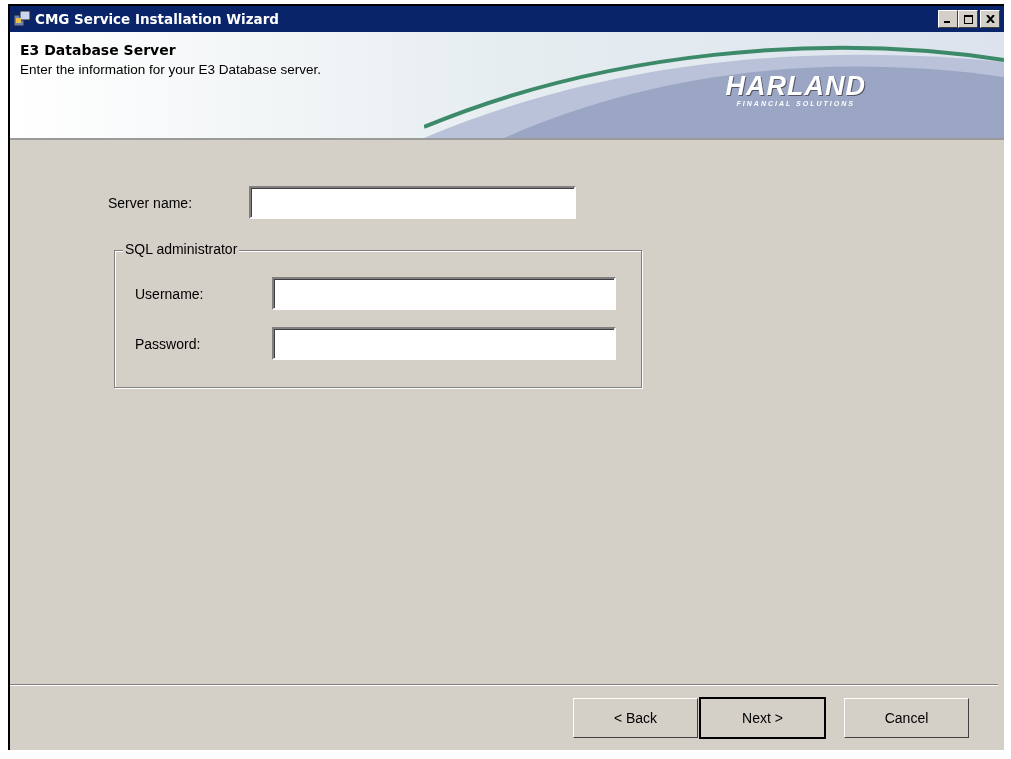 The width and height of the screenshot is (1011, 759). Describe the element at coordinates (22, 19) in the screenshot. I see `installer-icon` at that location.